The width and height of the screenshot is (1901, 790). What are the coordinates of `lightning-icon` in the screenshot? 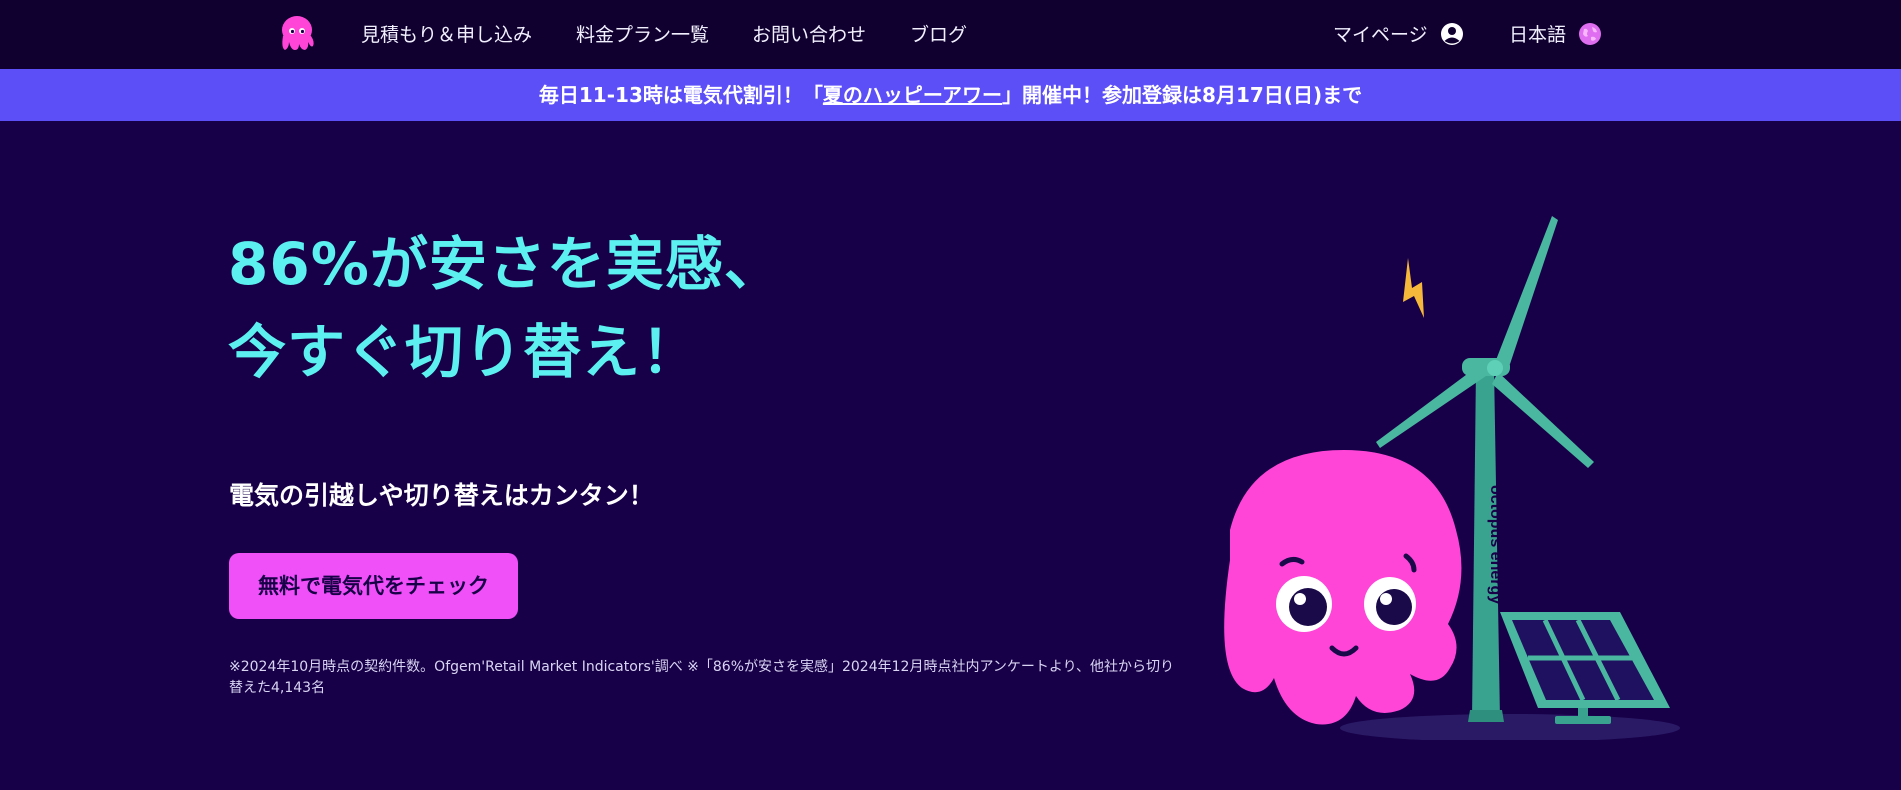 It's located at (1413, 288).